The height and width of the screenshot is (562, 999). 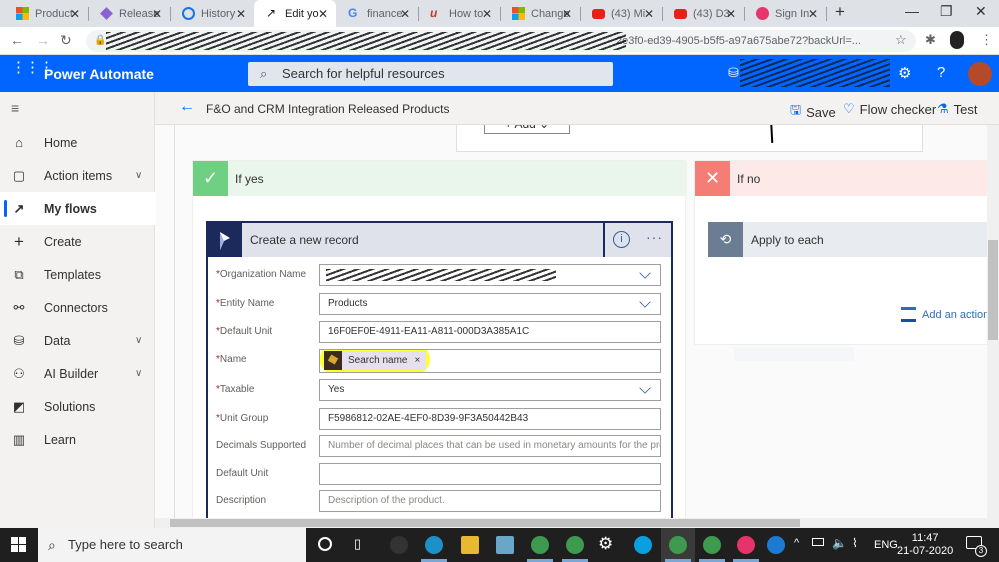 What do you see at coordinates (957, 40) in the screenshot?
I see `profile-avatar` at bounding box center [957, 40].